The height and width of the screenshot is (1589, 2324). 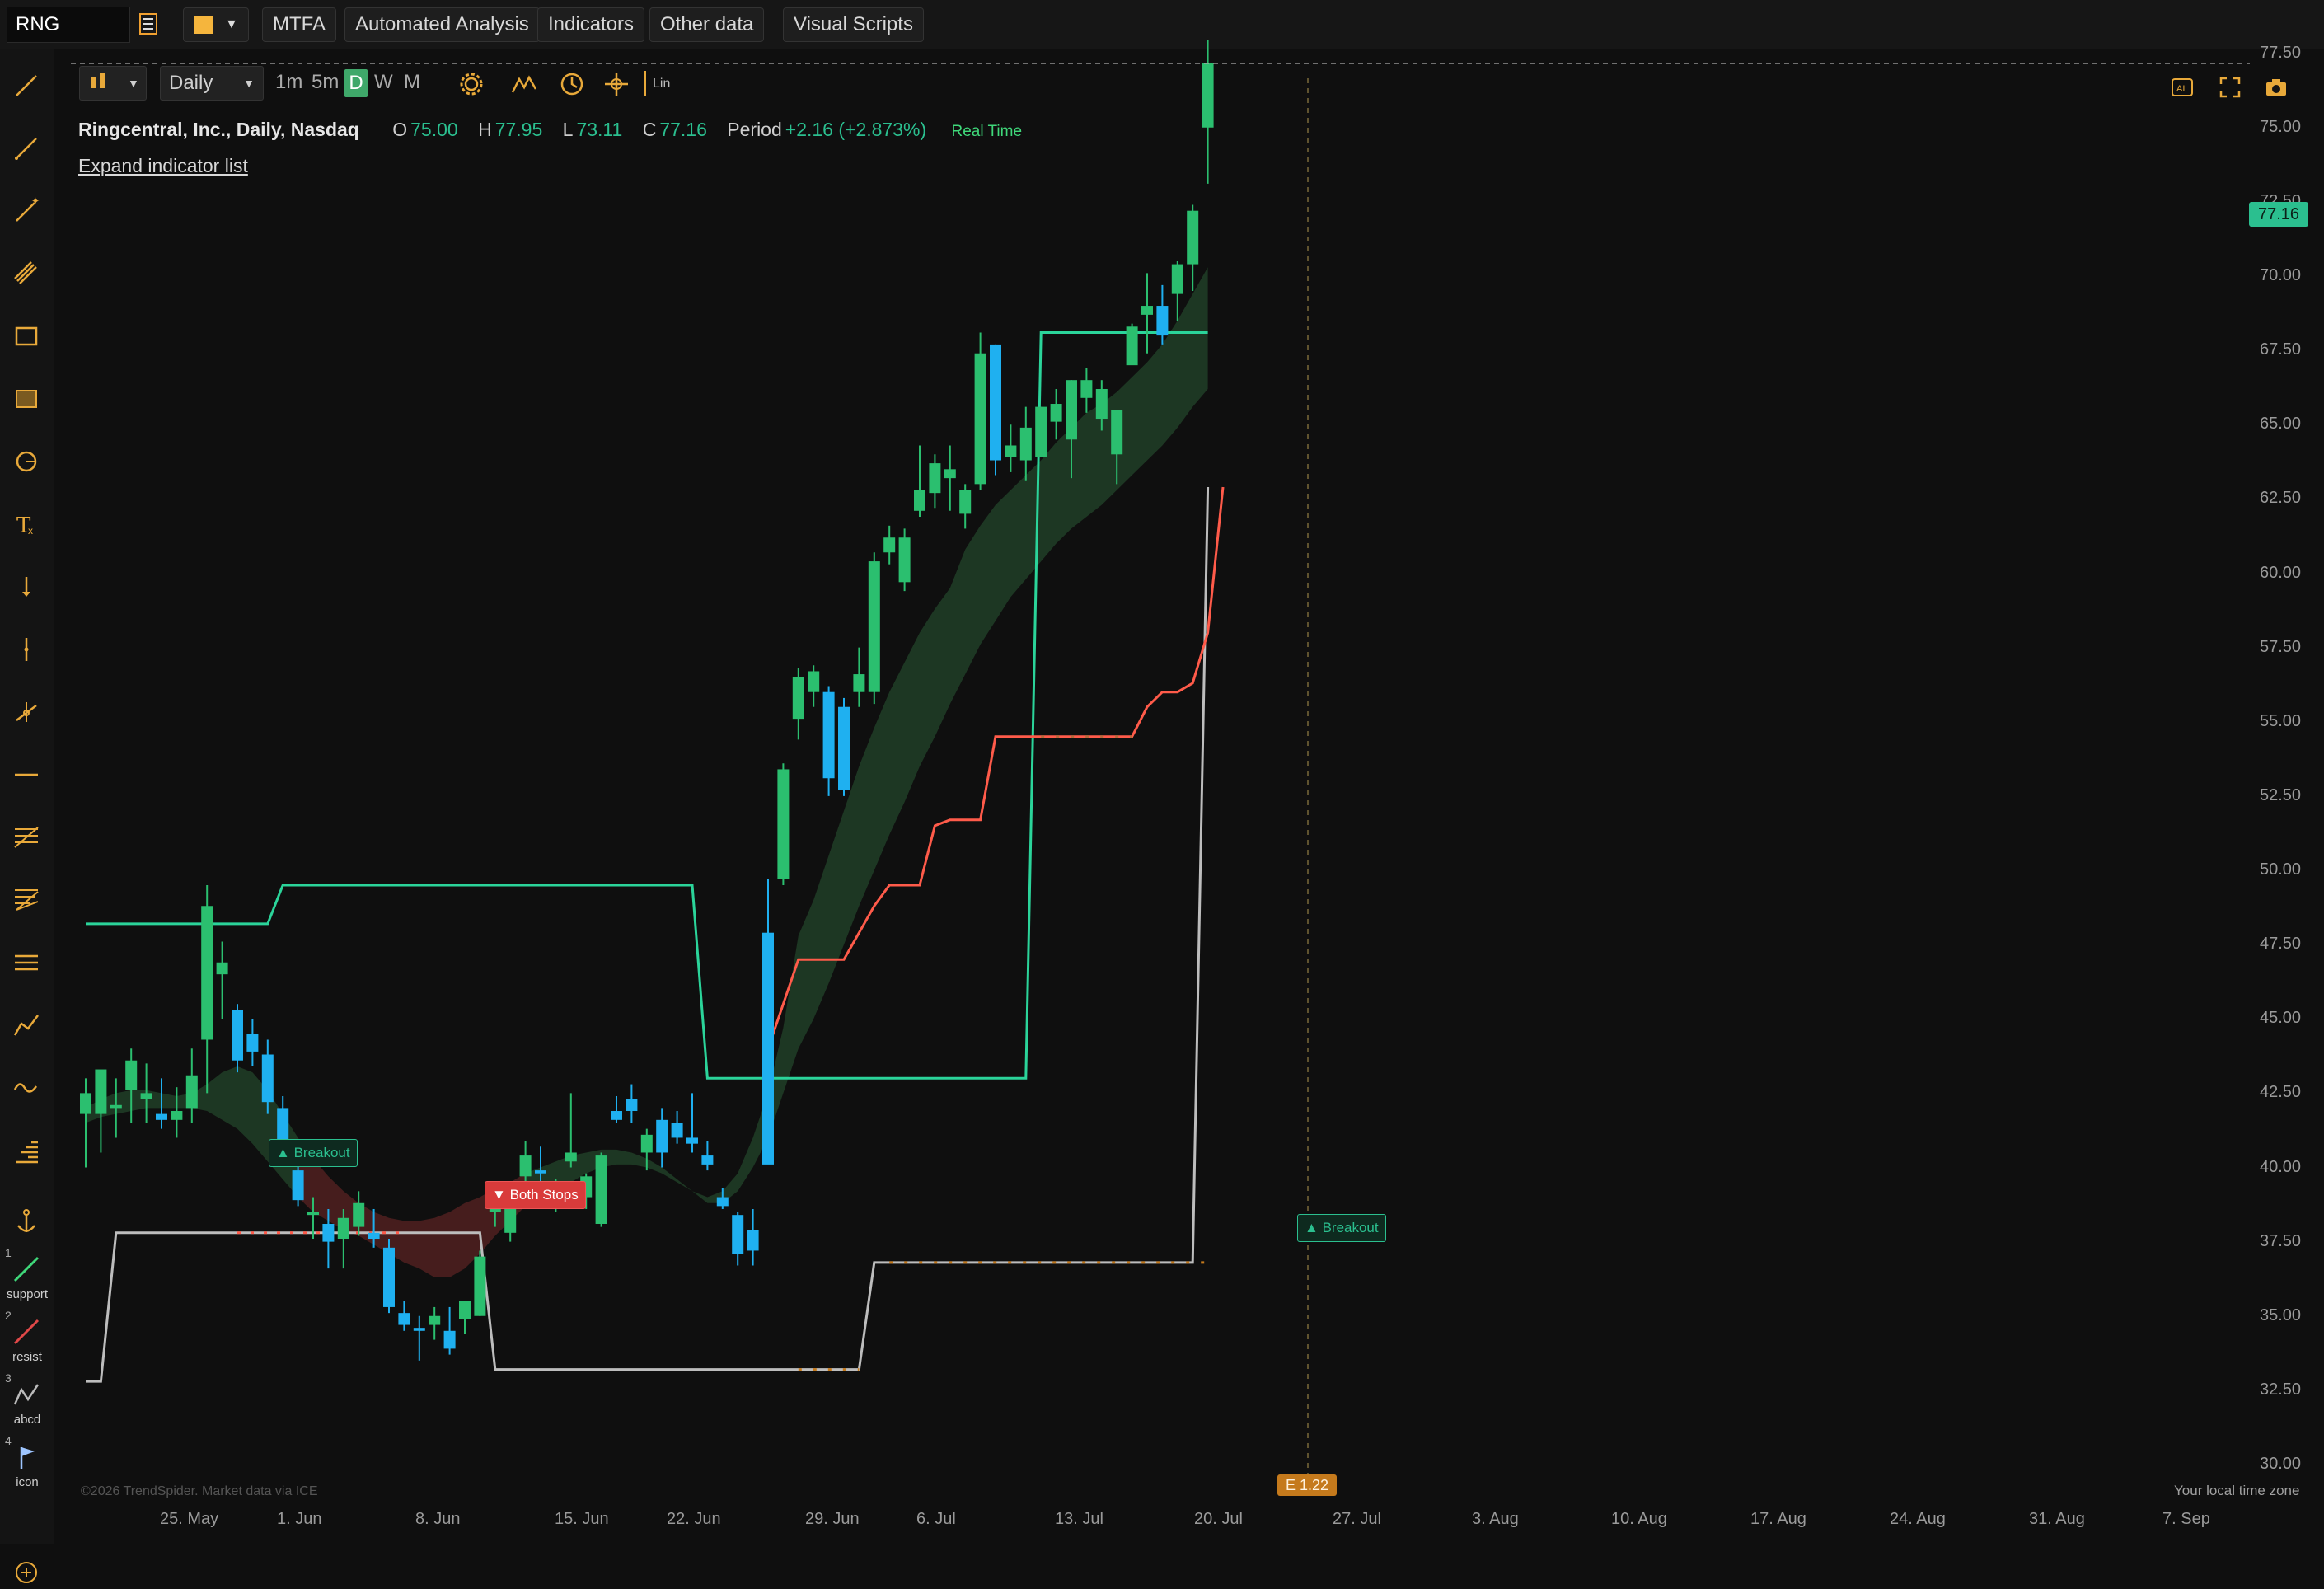 What do you see at coordinates (544, 1194) in the screenshot?
I see `both-stops-label: Both Stops` at bounding box center [544, 1194].